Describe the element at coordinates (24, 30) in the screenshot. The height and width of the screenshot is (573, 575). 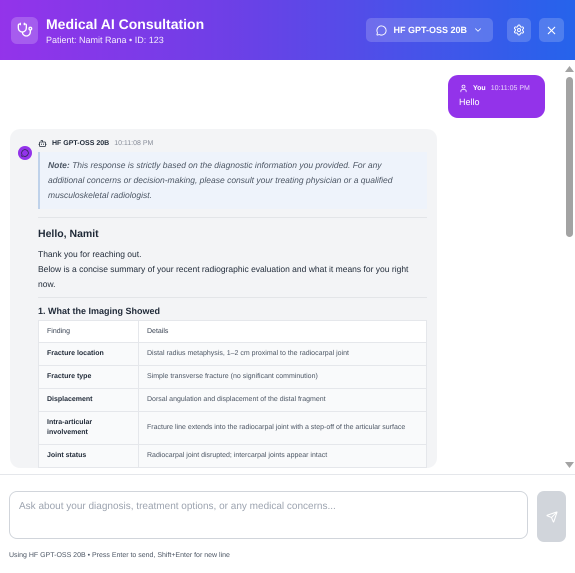
I see `stethoscope-icon` at that location.